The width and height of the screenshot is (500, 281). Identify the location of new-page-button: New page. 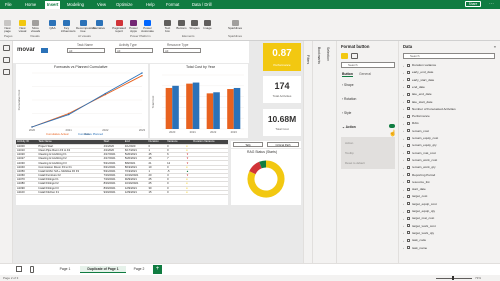
(7, 27).